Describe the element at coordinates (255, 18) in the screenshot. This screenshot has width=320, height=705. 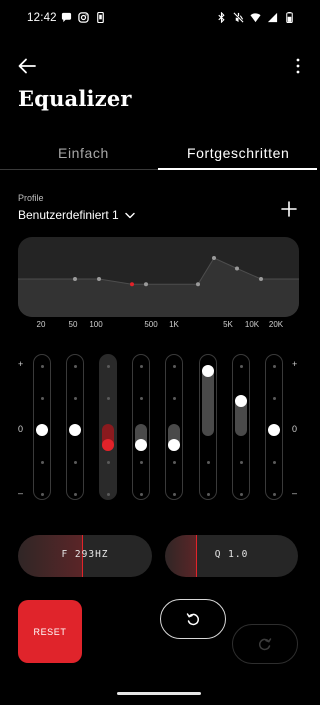
I see `wifi-icon` at that location.